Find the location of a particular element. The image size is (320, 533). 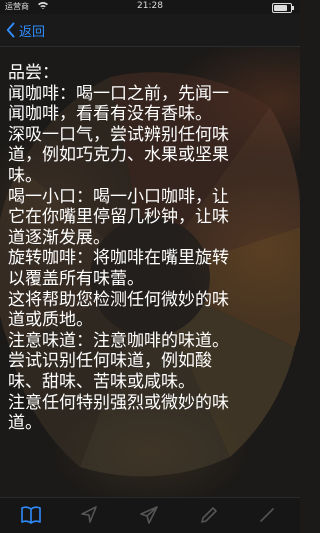

text-line: 深吸一口气，尝试辨别任何味 is located at coordinates (118, 134).